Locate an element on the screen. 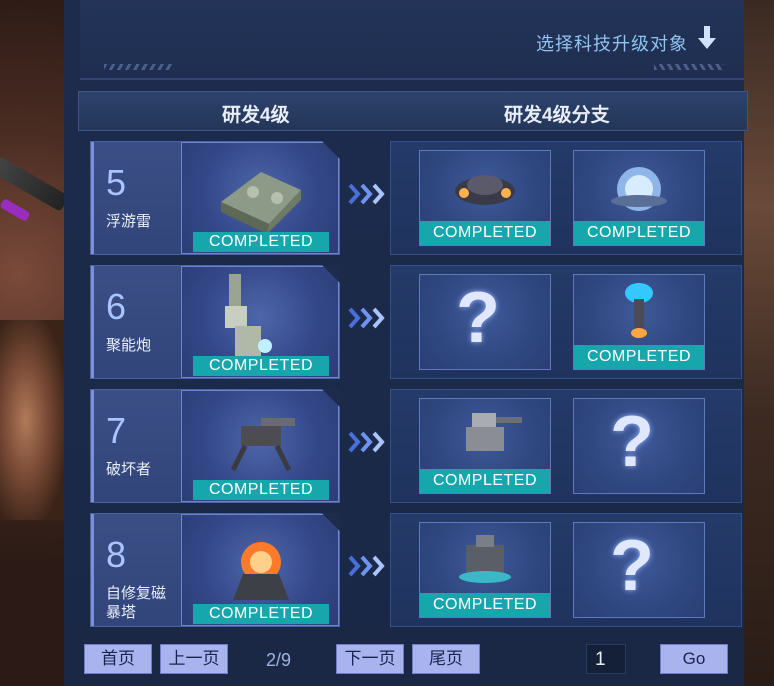  go-button: Go is located at coordinates (694, 659).